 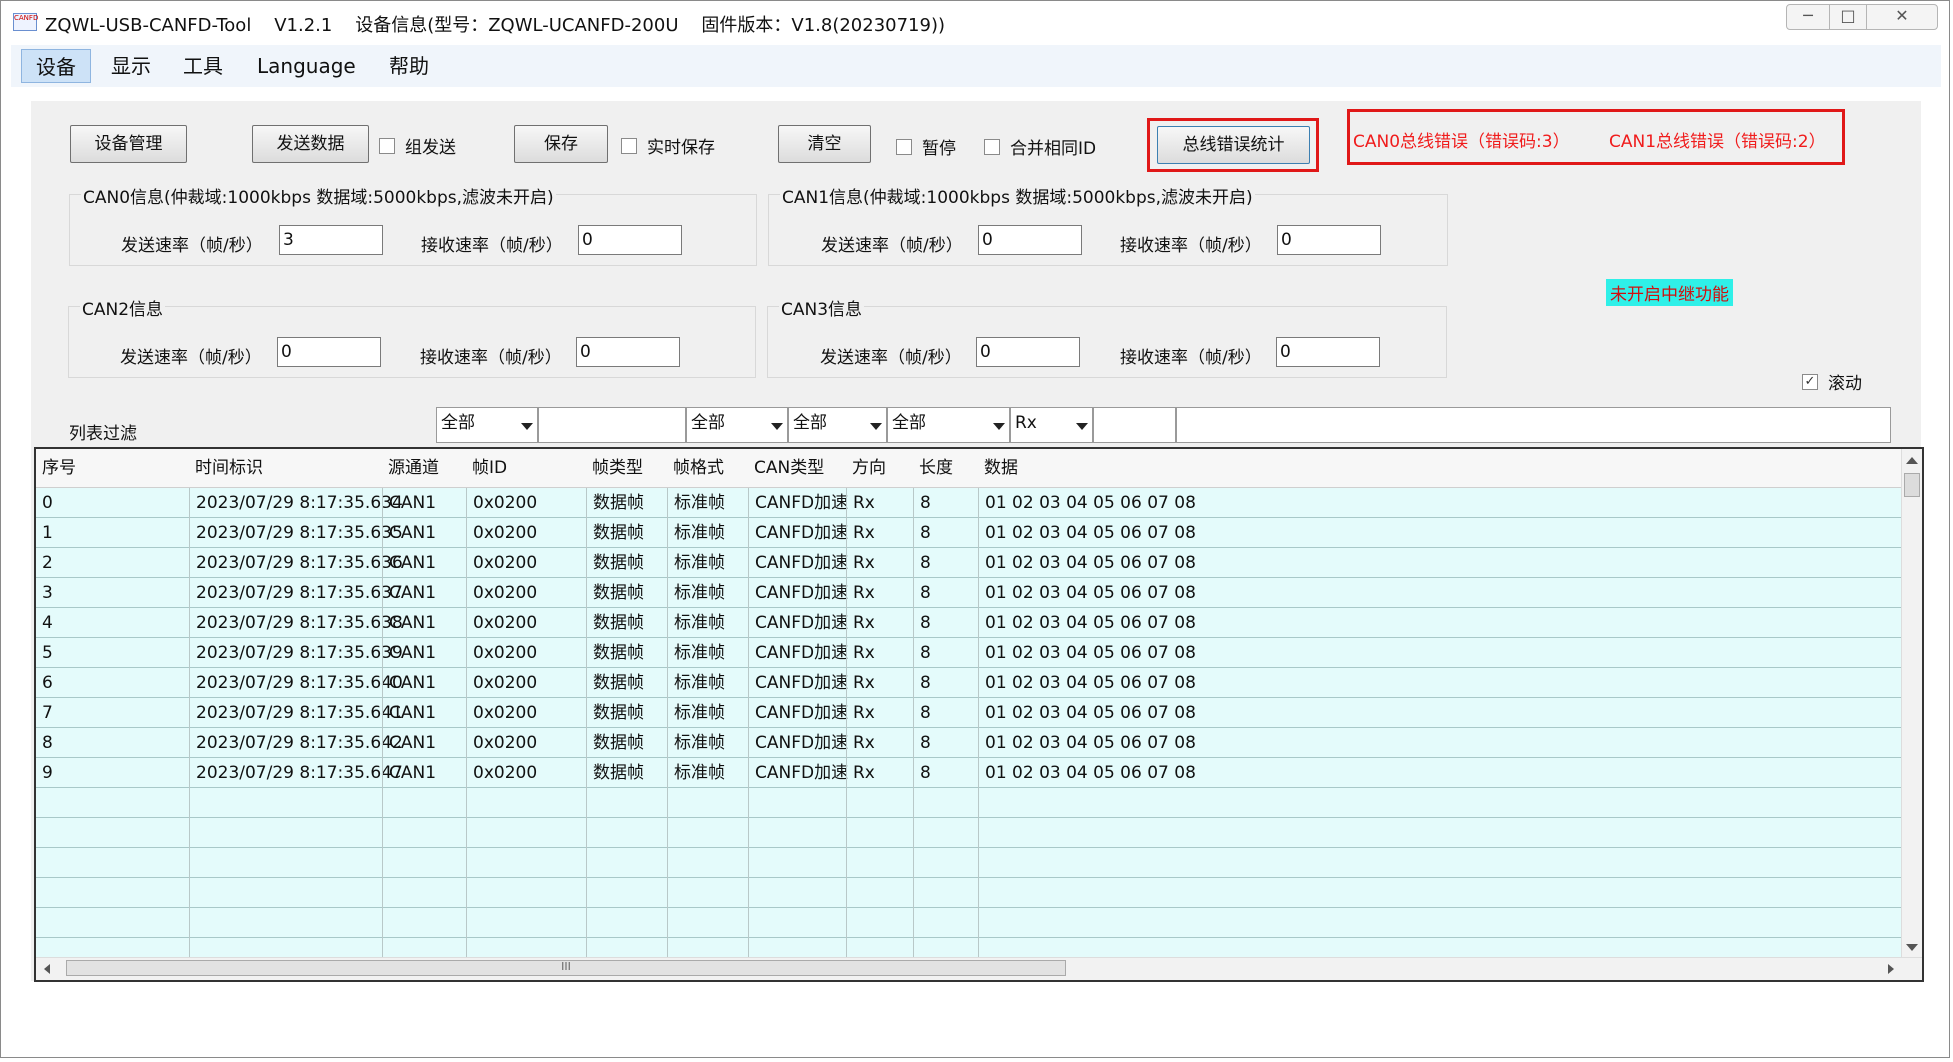 I want to click on cell-timestamp, so click(x=285, y=833).